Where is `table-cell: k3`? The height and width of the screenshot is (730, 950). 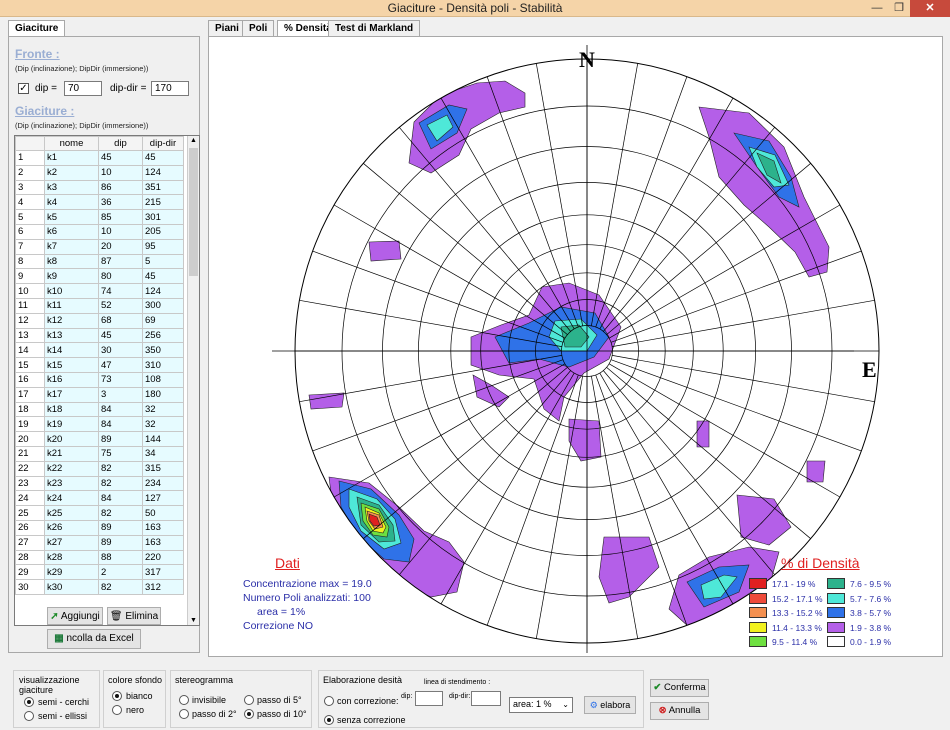 table-cell: k3 is located at coordinates (71, 187).